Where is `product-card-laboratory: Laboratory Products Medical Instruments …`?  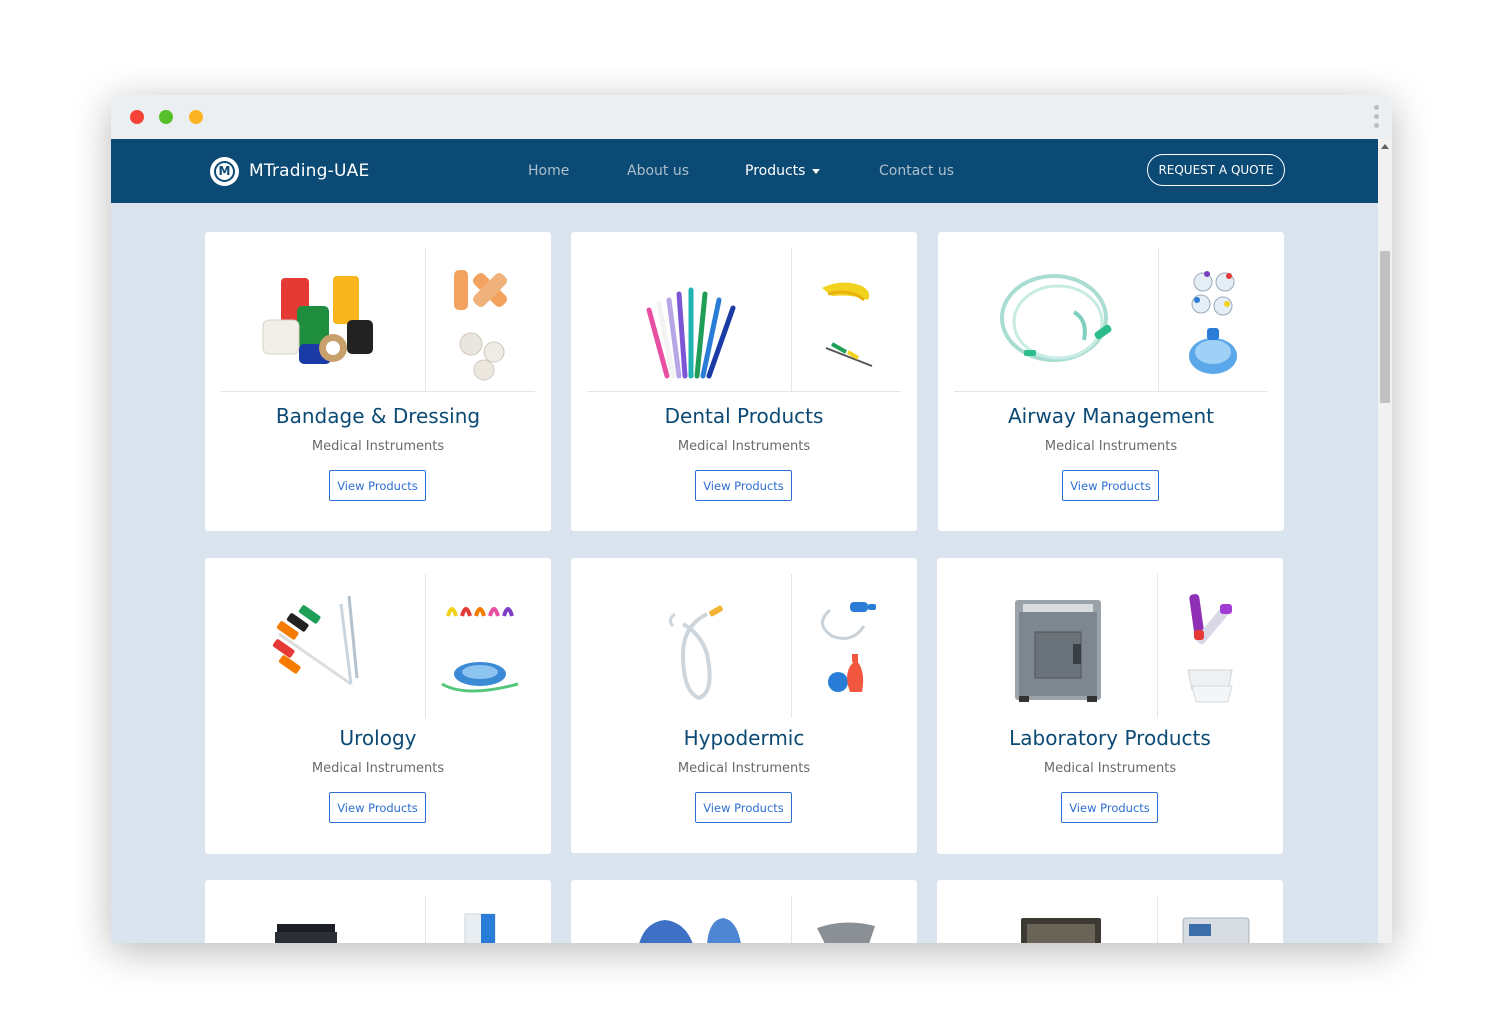 product-card-laboratory: Laboratory Products Medical Instruments … is located at coordinates (1110, 706).